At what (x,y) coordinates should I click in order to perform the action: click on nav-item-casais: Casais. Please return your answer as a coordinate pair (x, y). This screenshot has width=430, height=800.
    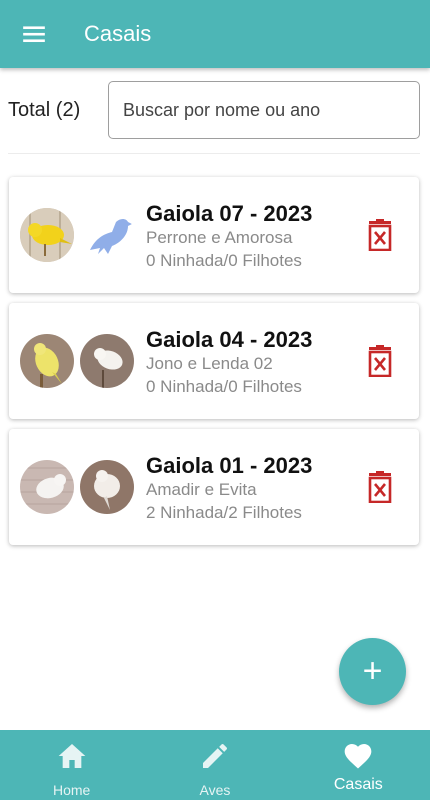
    Looking at the image, I should click on (358, 765).